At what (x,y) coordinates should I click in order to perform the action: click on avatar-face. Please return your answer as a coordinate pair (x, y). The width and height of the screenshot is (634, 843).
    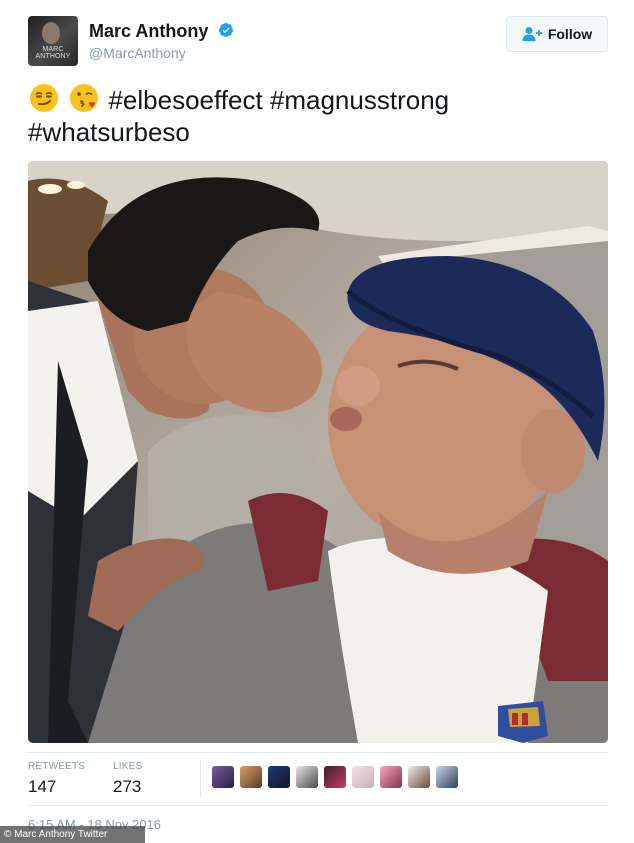
    Looking at the image, I should click on (51, 33).